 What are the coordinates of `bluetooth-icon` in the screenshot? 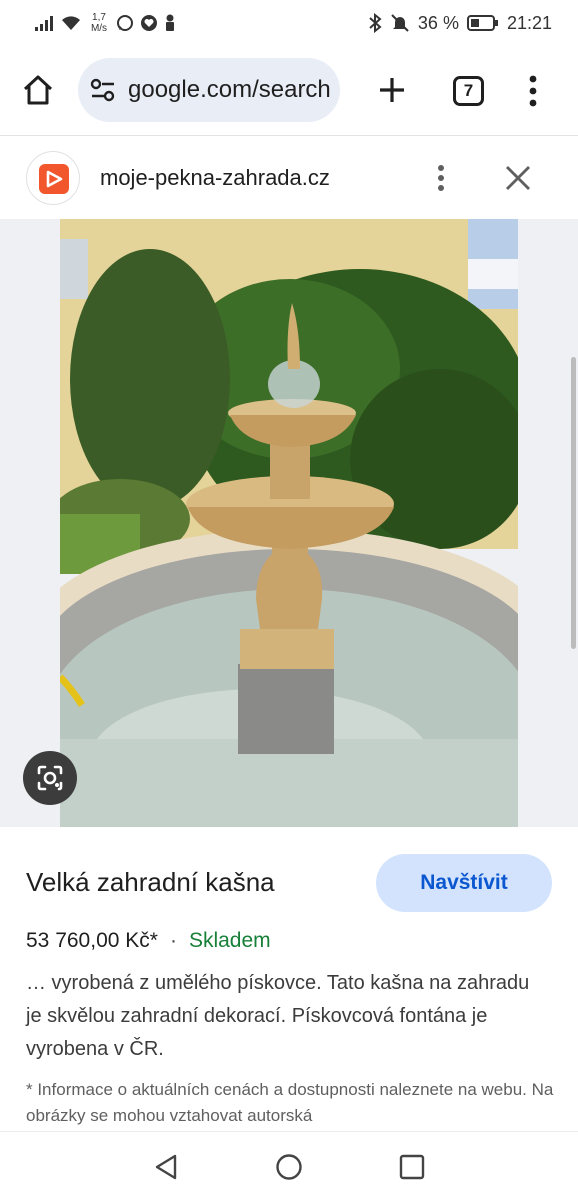 It's located at (375, 23).